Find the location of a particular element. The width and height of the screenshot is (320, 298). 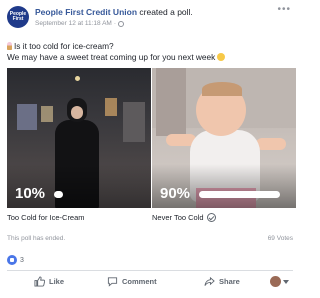

divider is located at coordinates (150, 270).